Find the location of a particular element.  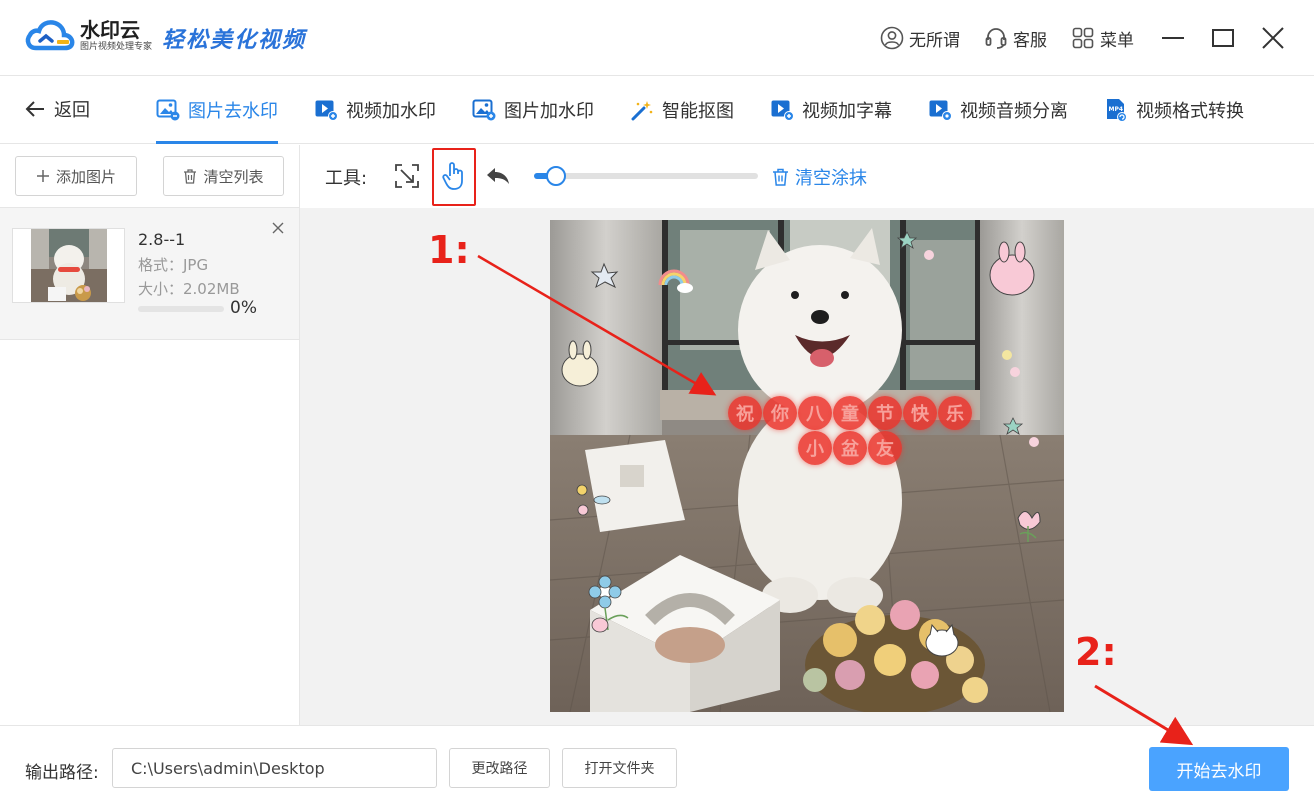

watermark-char: 小 is located at coordinates (815, 448).